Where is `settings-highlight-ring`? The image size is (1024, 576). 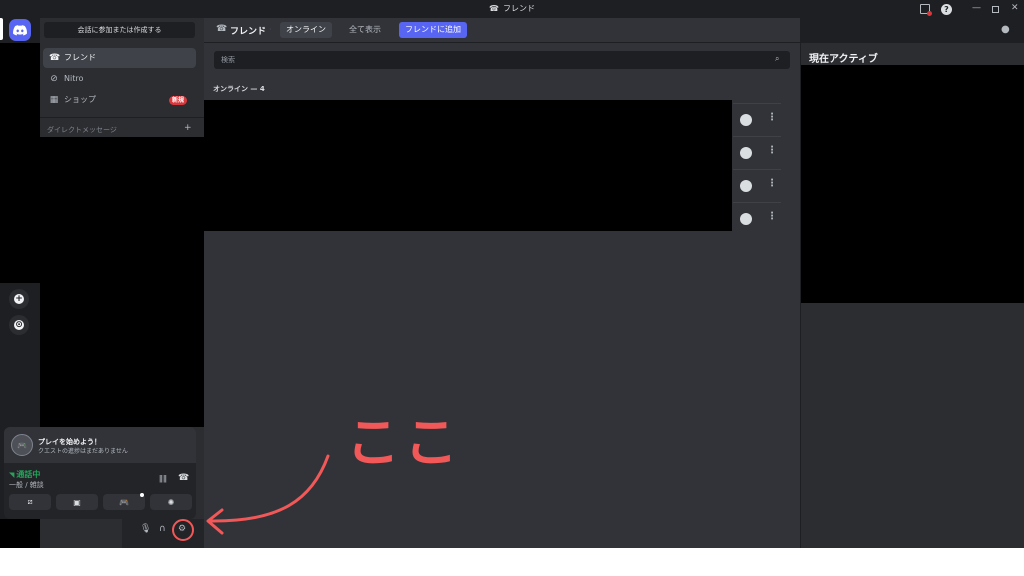
settings-highlight-ring is located at coordinates (183, 530).